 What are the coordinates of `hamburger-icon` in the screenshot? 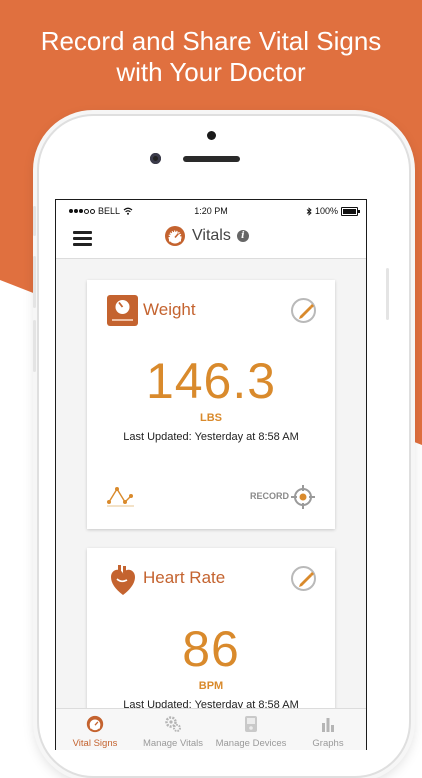 It's located at (82, 238).